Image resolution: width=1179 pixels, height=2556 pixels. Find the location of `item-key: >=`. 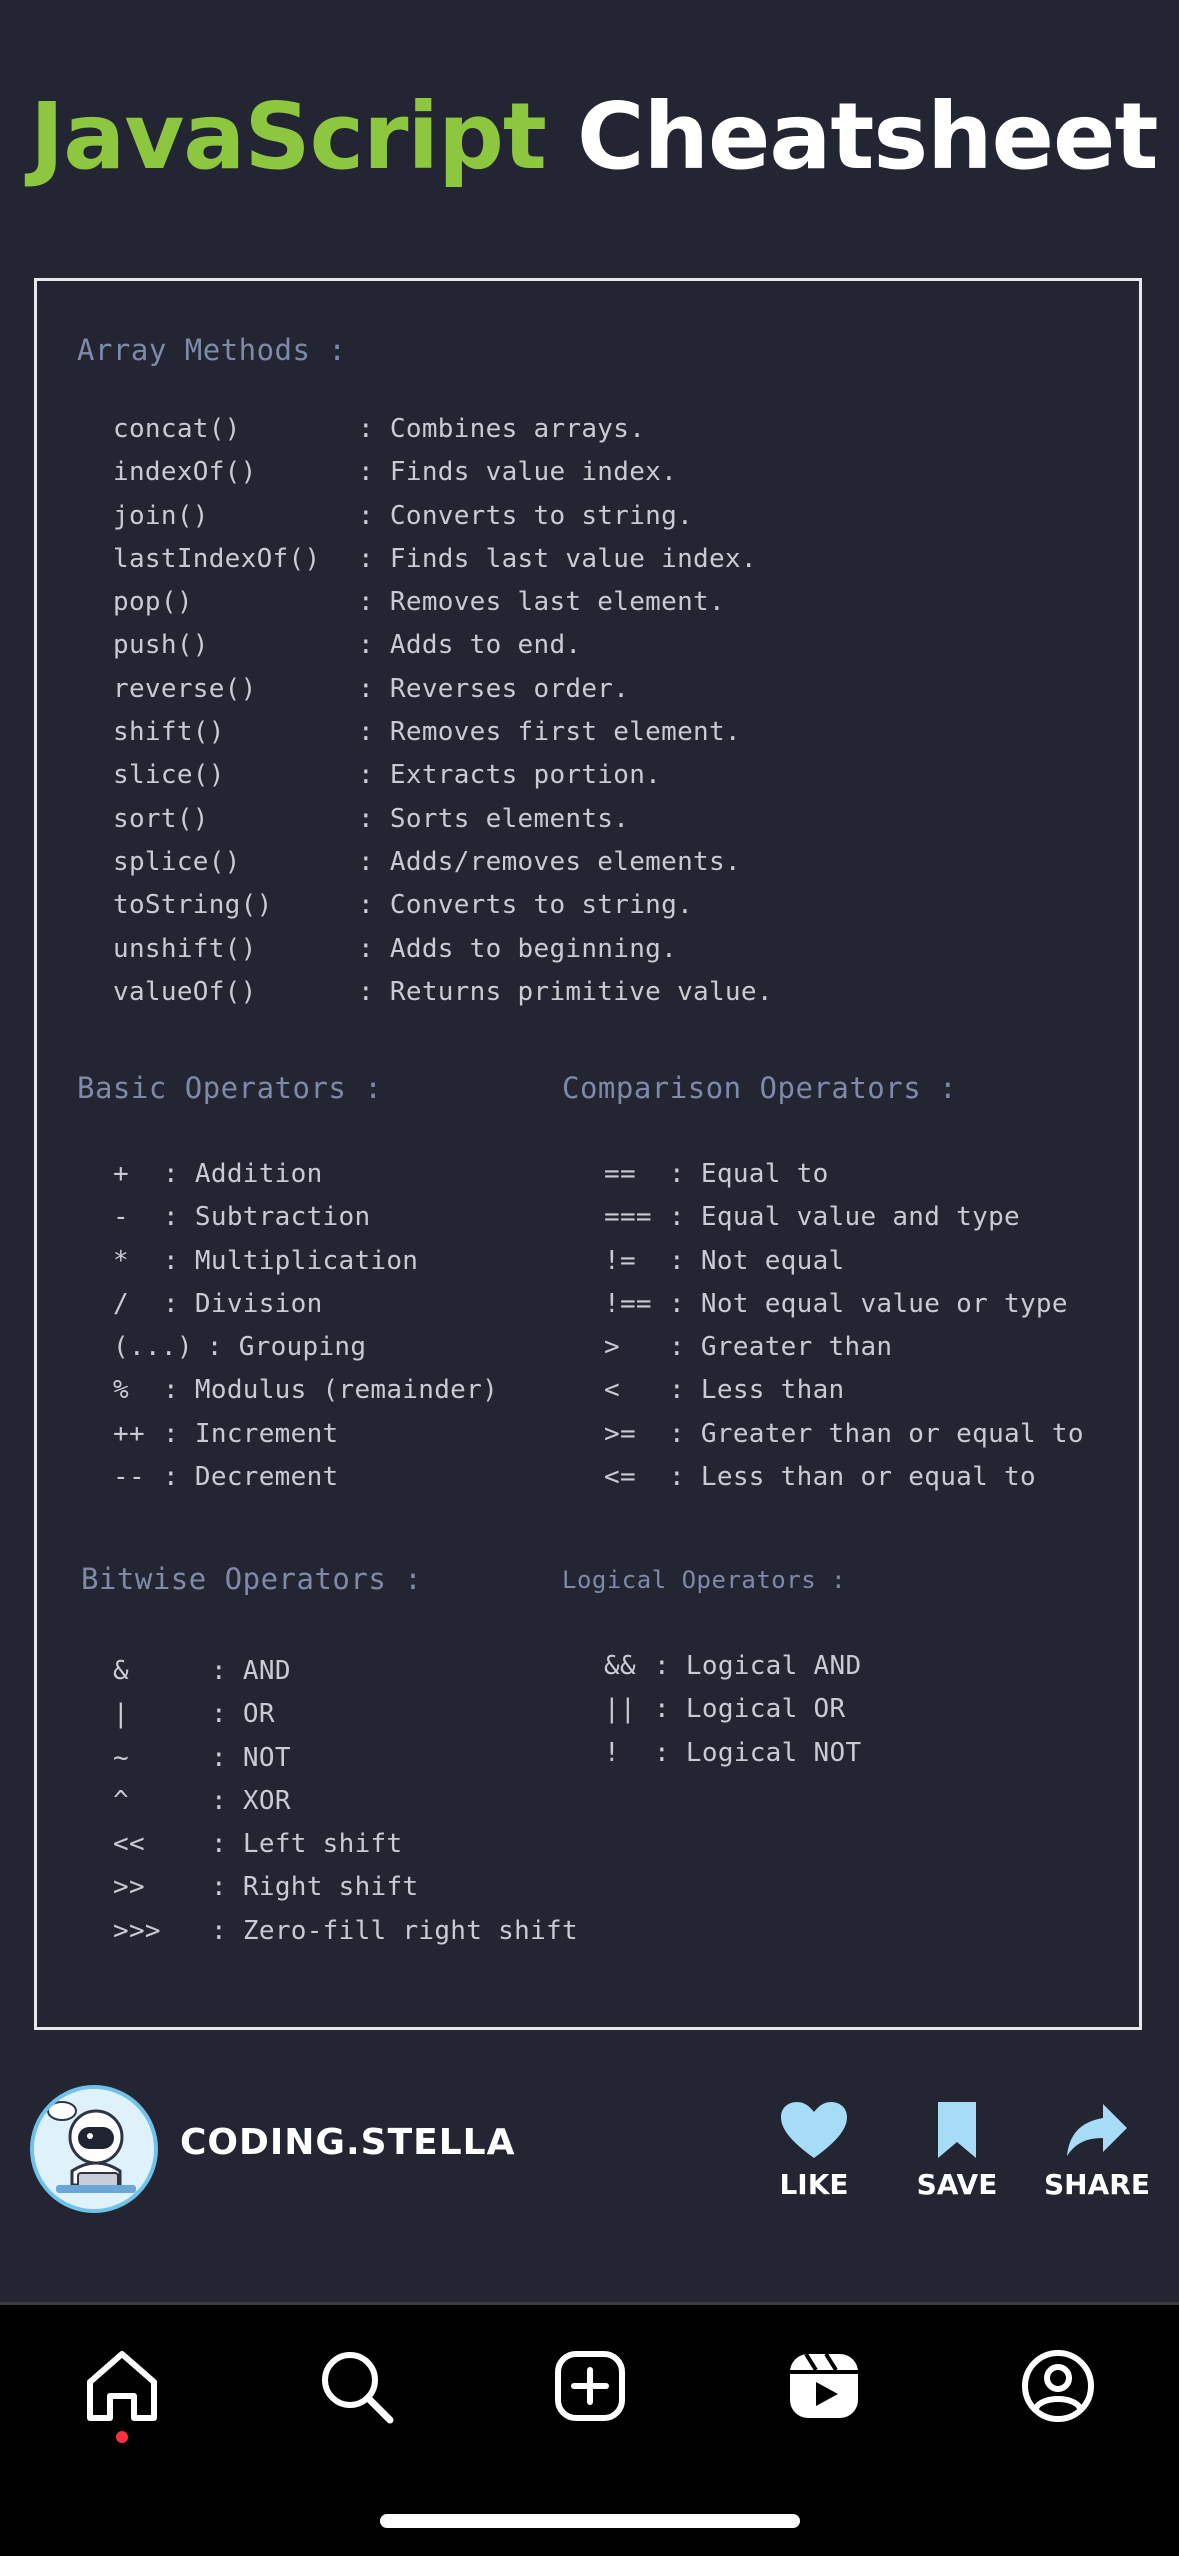

item-key: >= is located at coordinates (620, 1433).